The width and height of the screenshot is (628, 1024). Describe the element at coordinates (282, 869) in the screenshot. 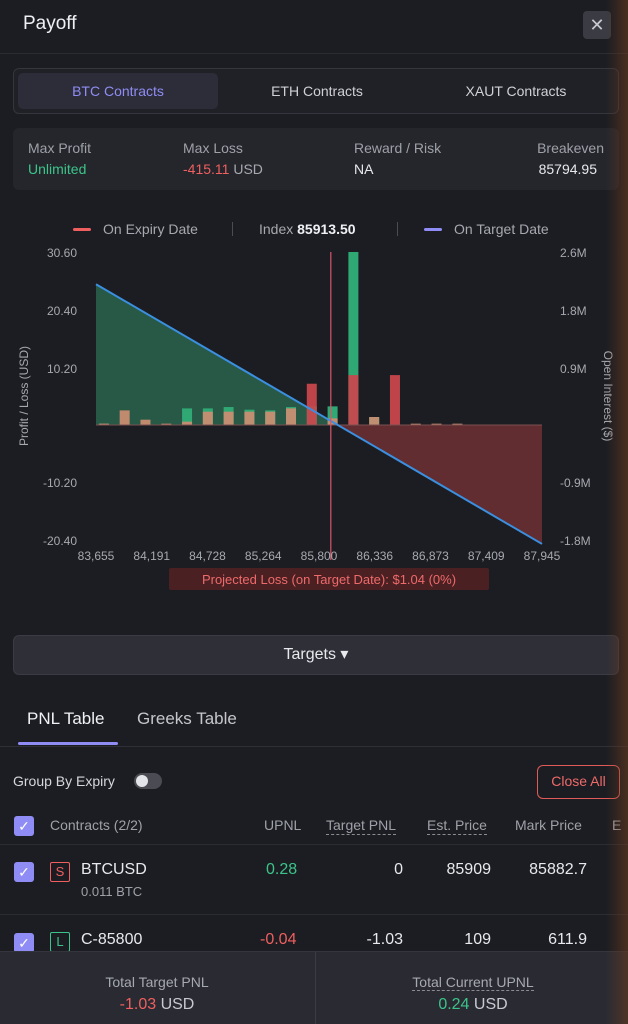

I see `row-upnl: 0.28` at that location.